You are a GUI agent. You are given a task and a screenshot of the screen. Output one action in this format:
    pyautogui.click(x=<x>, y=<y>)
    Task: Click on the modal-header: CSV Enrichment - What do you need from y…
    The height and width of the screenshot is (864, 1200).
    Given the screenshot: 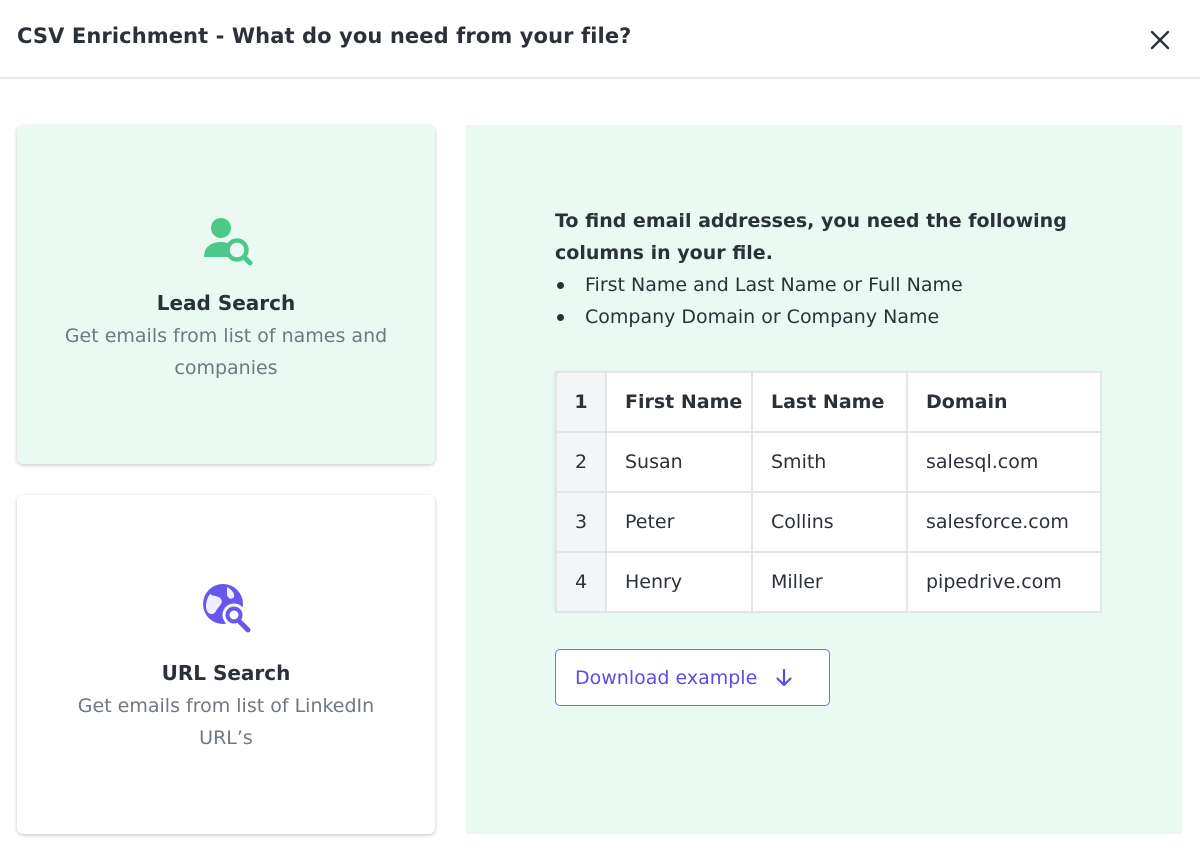 What is the action you would take?
    pyautogui.click(x=600, y=39)
    